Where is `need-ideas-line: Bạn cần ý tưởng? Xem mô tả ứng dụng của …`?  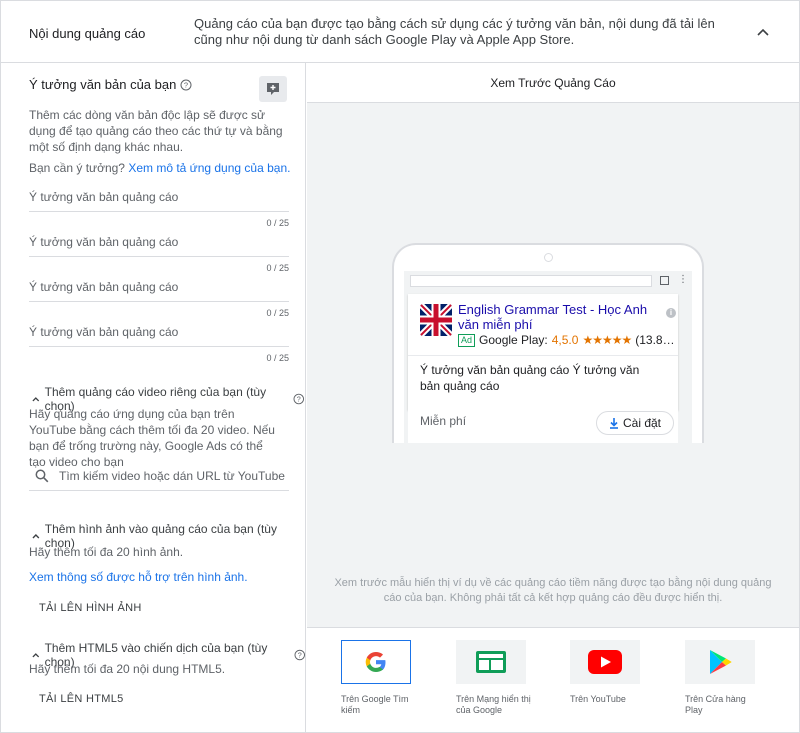
need-ideas-line: Bạn cần ý tưởng? Xem mô tả ứng dụng của … is located at coordinates (160, 168).